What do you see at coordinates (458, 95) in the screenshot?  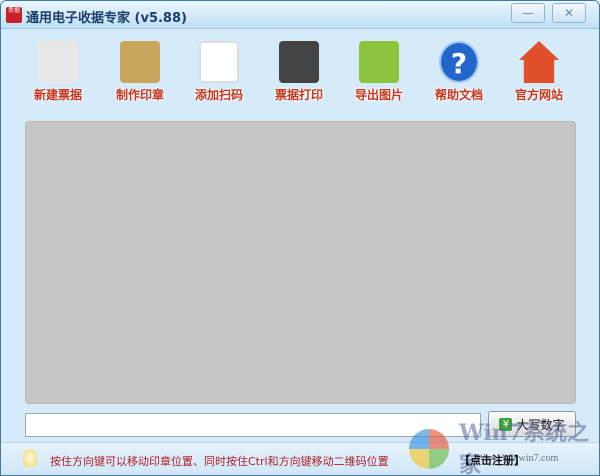 I see `toolbar-label: 帮助文档` at bounding box center [458, 95].